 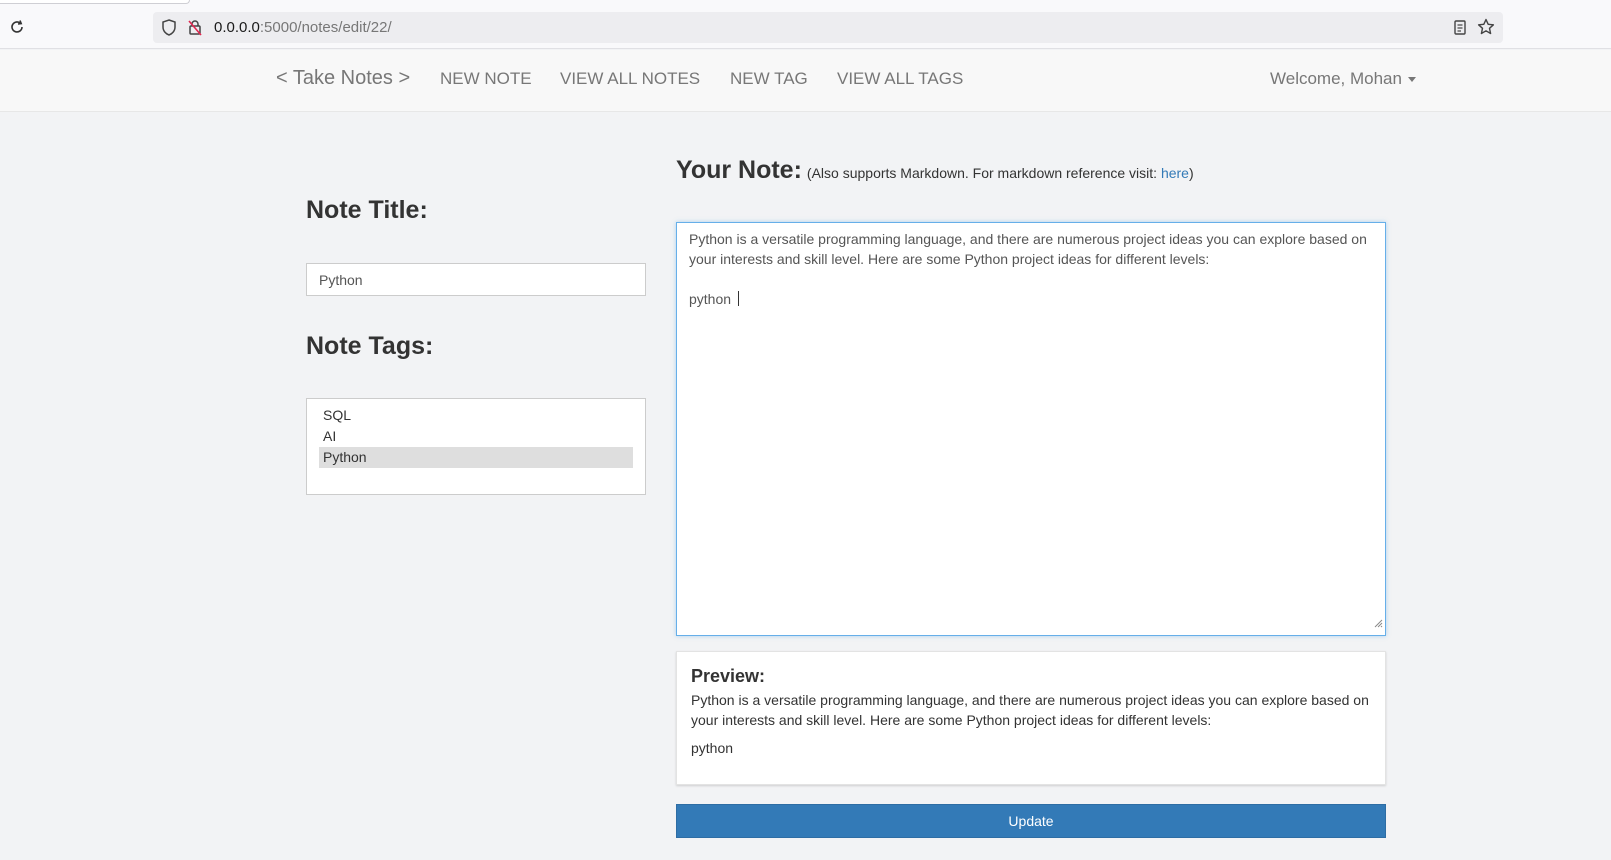 I want to click on bookmark-star-icon, so click(x=1486, y=29).